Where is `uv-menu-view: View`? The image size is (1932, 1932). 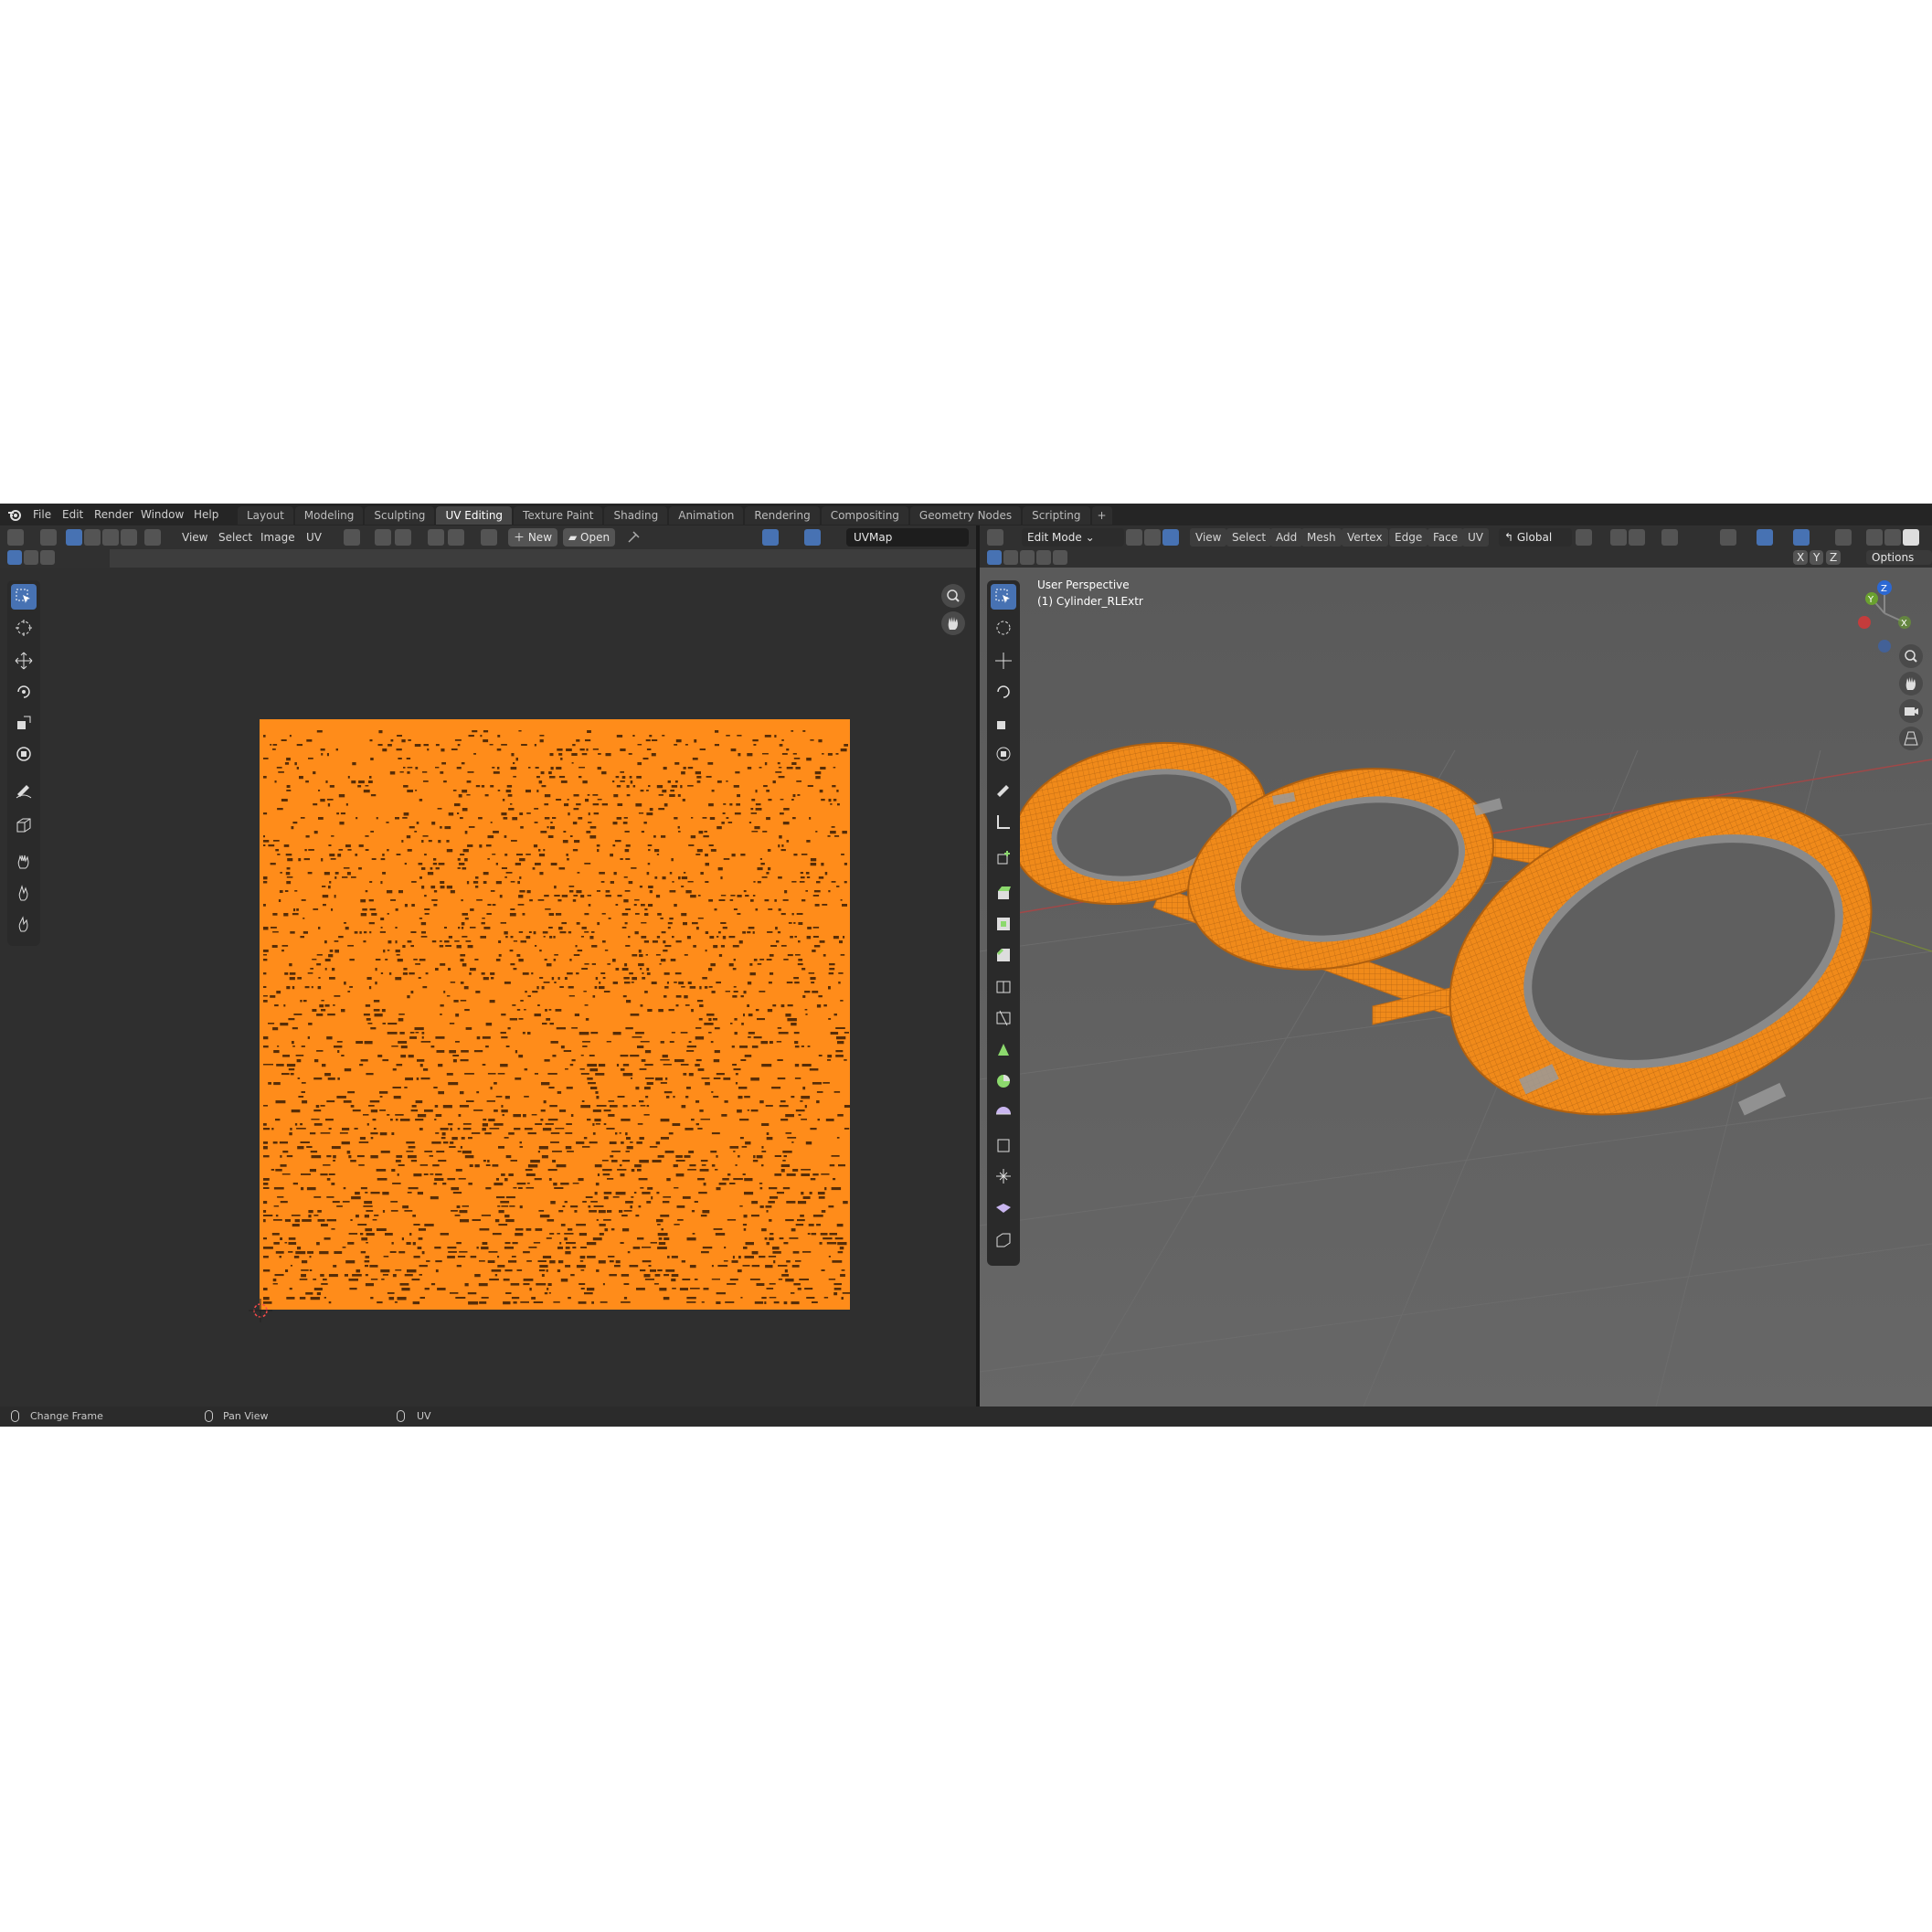
uv-menu-view: View is located at coordinates (194, 537).